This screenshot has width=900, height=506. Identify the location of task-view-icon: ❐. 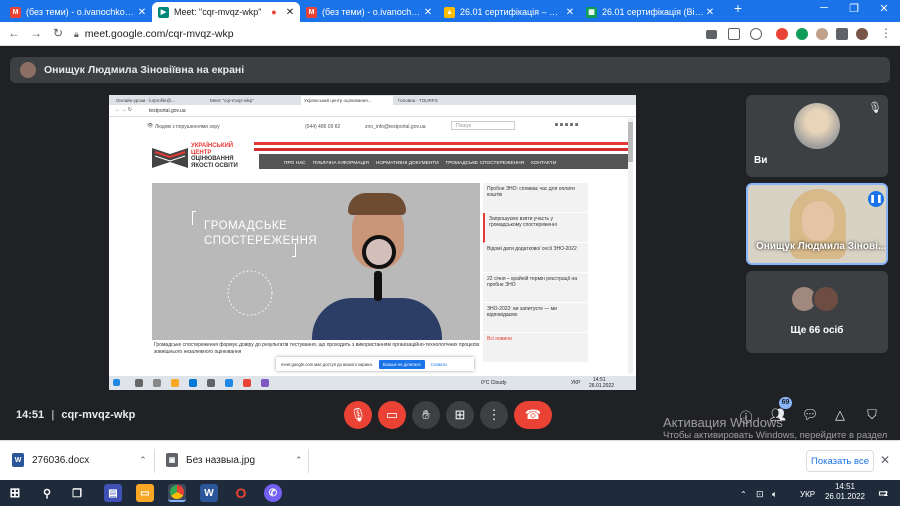
(77, 493).